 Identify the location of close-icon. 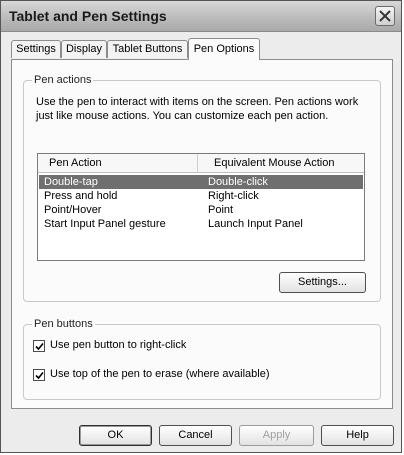
(385, 16).